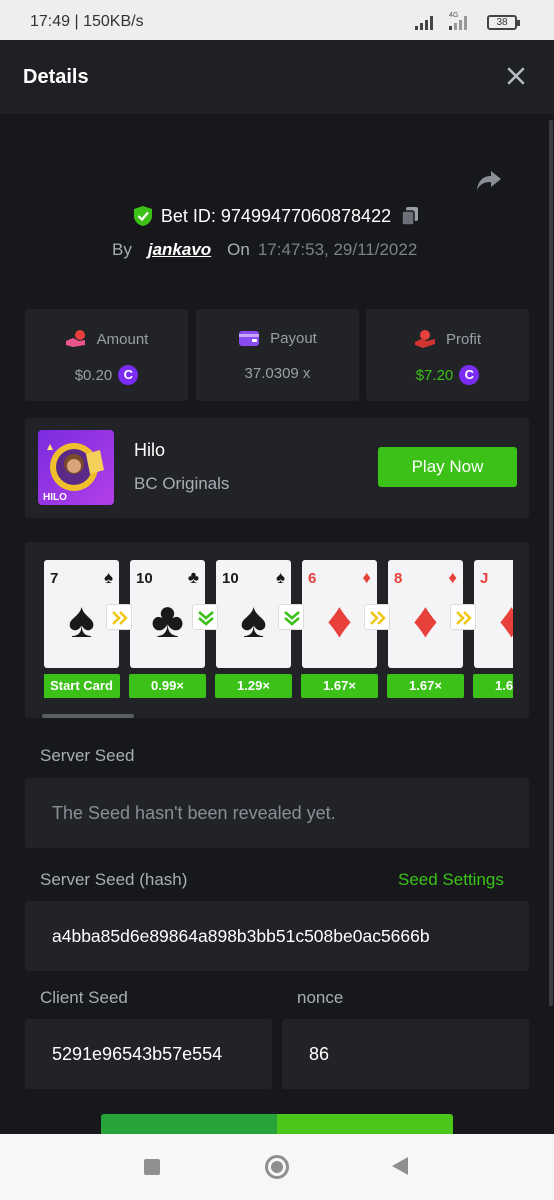 This screenshot has height=1200, width=554. Describe the element at coordinates (73, 473) in the screenshot. I see `hilo-logo-icon: HILO` at that location.